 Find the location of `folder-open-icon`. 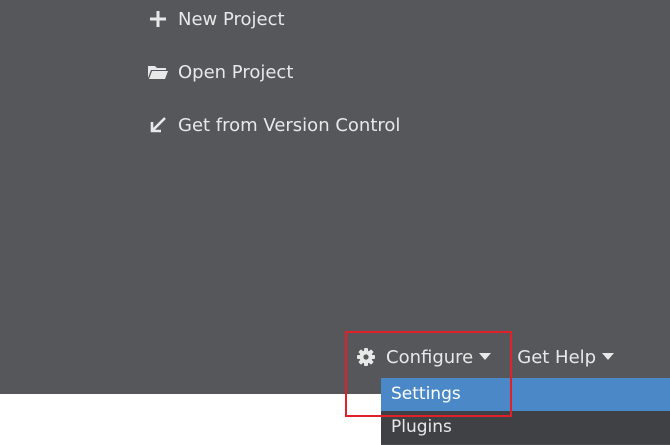

folder-open-icon is located at coordinates (158, 72).